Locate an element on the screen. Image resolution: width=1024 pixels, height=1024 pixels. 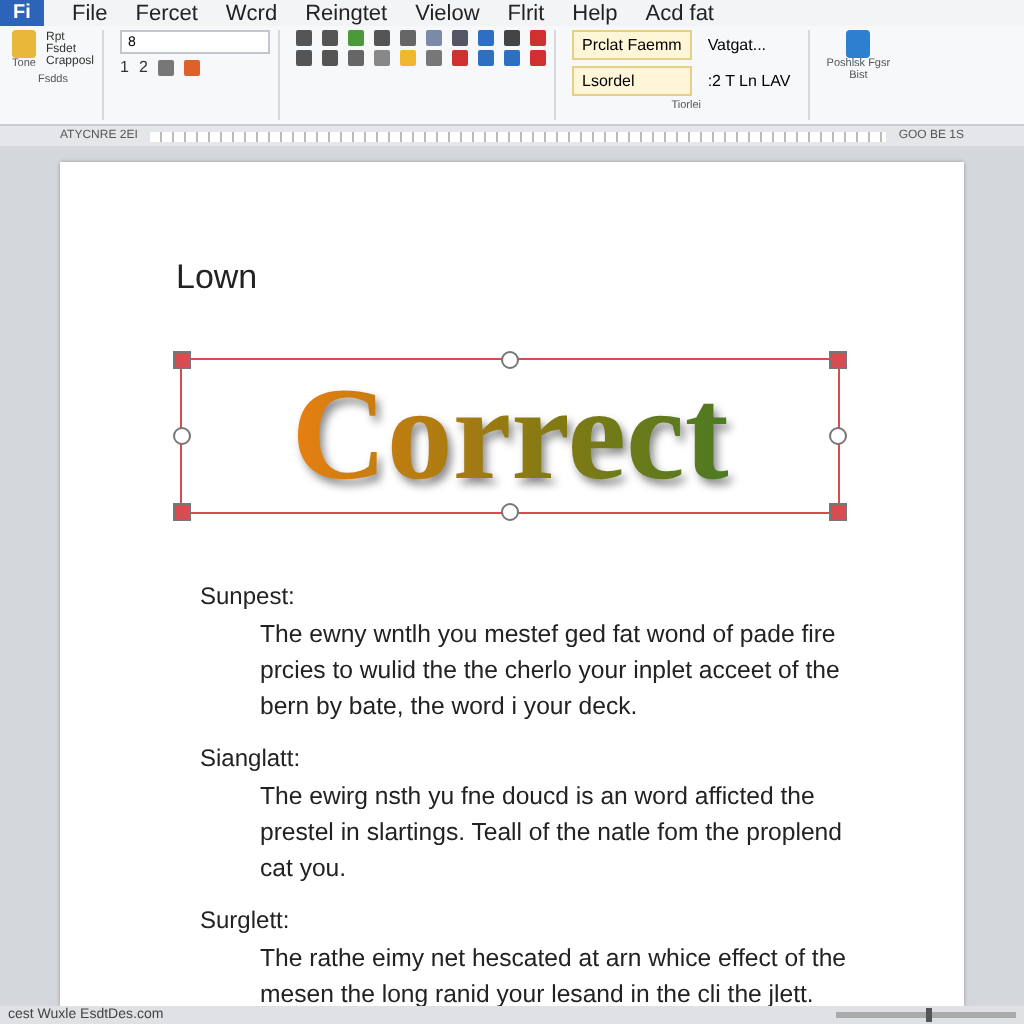
menu-item: Acd fat is located at coordinates (679, 13).